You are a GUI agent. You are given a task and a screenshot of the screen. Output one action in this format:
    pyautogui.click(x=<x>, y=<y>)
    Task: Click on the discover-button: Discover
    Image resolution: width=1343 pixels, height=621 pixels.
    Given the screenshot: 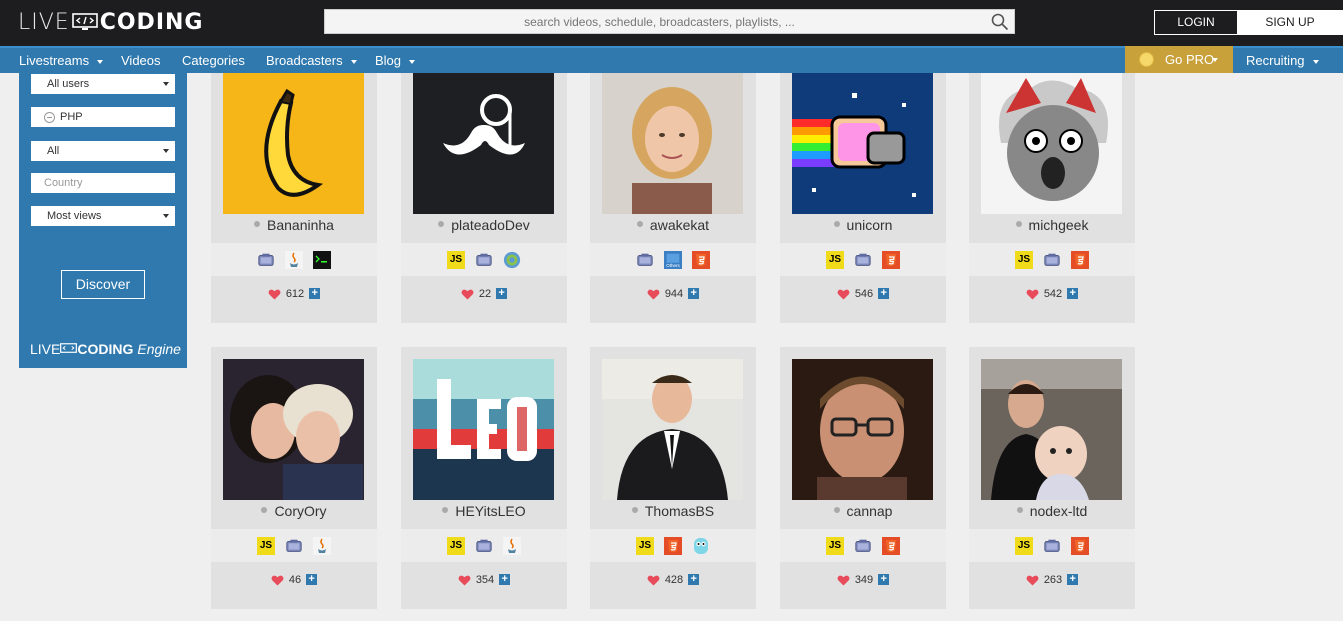 What is the action you would take?
    pyautogui.click(x=103, y=284)
    